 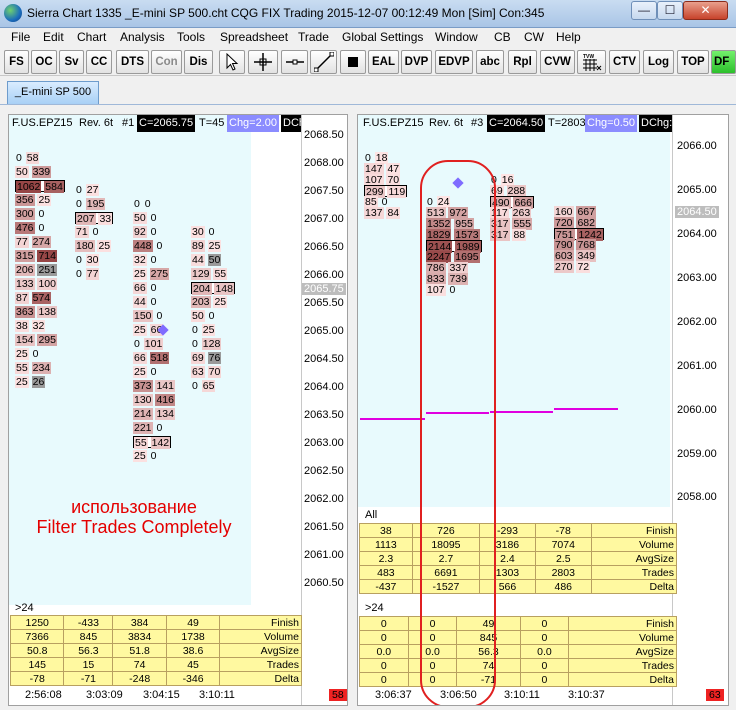 I want to click on stat-cell: 49, so click(x=193, y=622).